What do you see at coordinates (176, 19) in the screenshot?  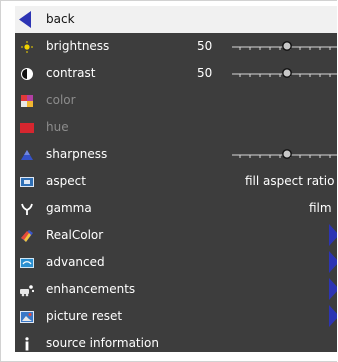 I see `menu-item-back: back` at bounding box center [176, 19].